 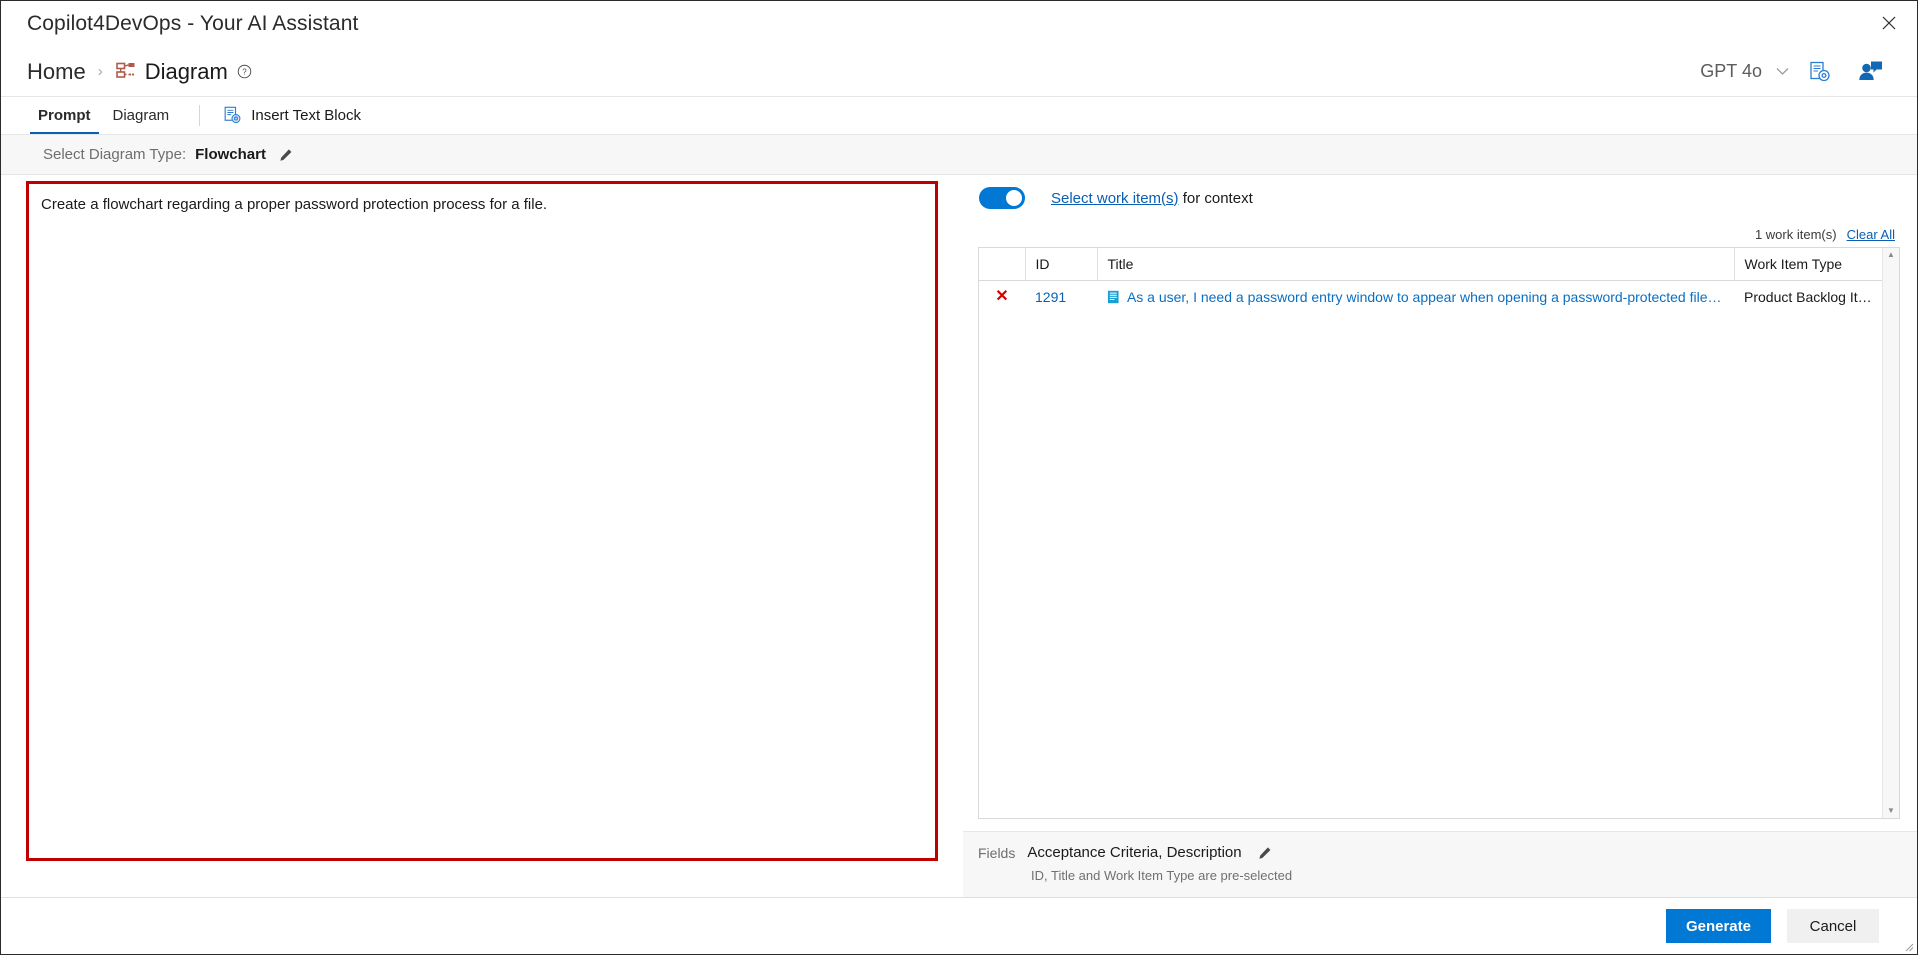 I want to click on close-icon, so click(x=1889, y=23).